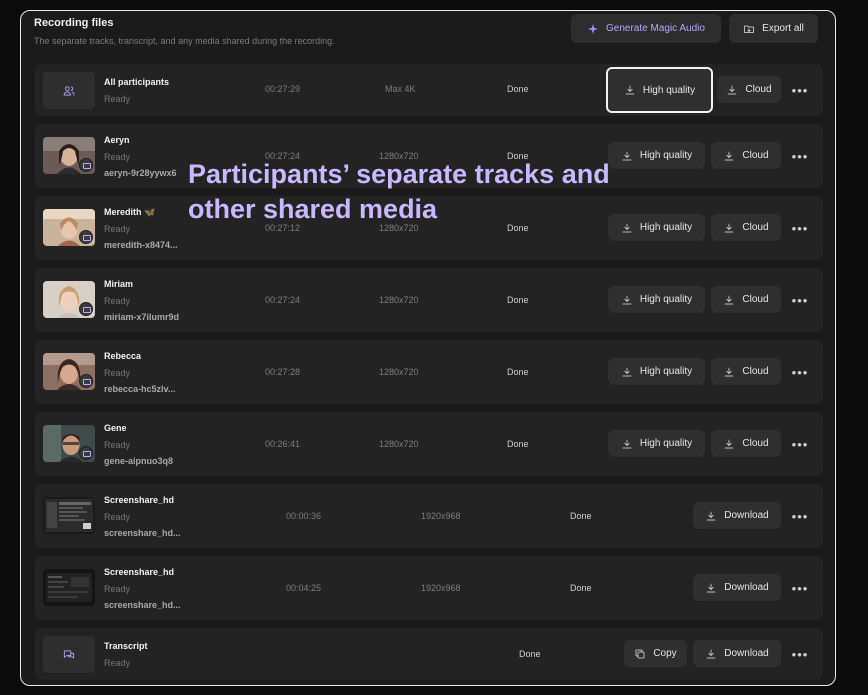  I want to click on transcript-thumb, so click(69, 654).